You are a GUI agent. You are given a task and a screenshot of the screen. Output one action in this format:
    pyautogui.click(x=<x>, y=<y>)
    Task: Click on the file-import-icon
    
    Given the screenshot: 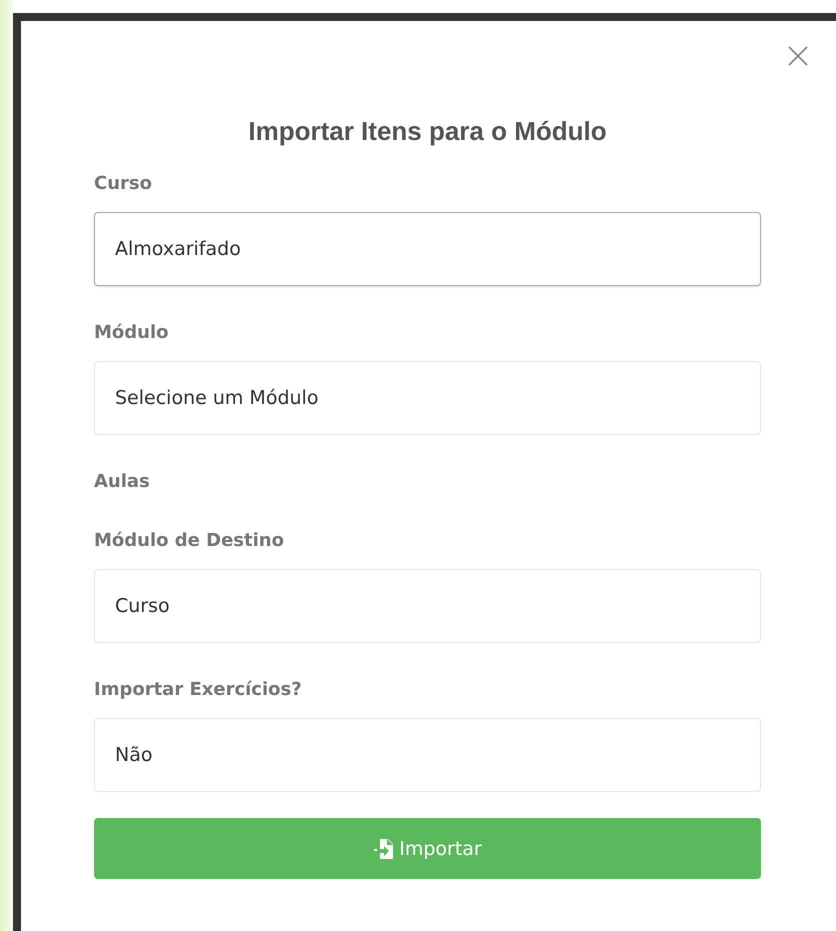 What is the action you would take?
    pyautogui.click(x=384, y=849)
    